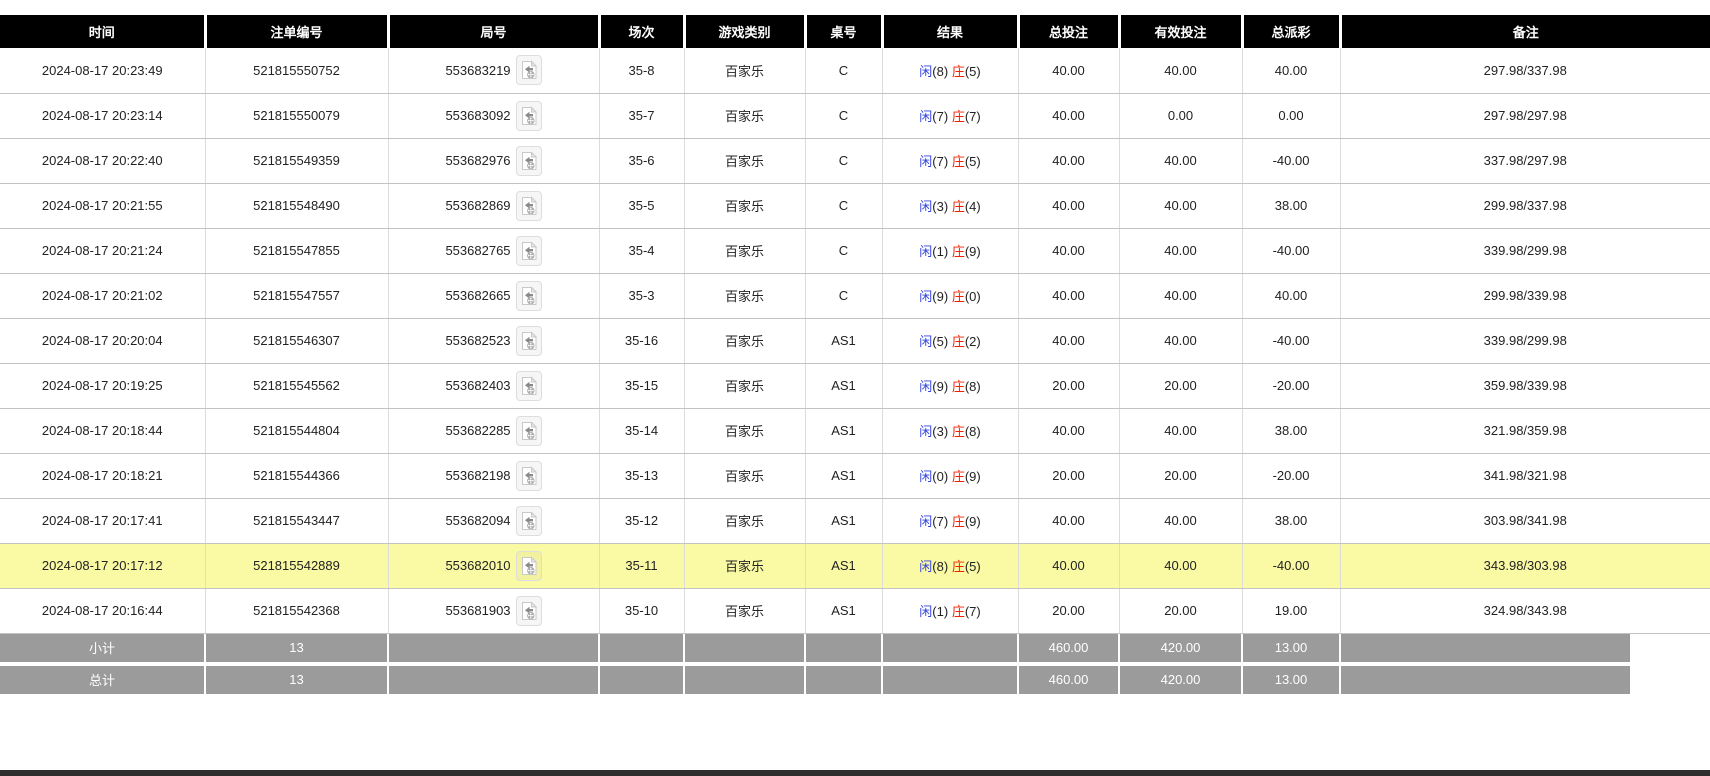 The width and height of the screenshot is (1710, 776). I want to click on cell-payout: 38.00, so click(1291, 431).